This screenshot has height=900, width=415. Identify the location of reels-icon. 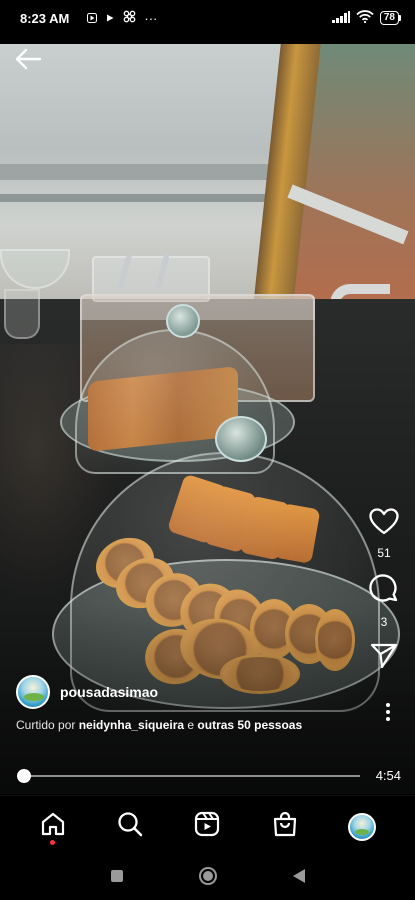
(207, 826).